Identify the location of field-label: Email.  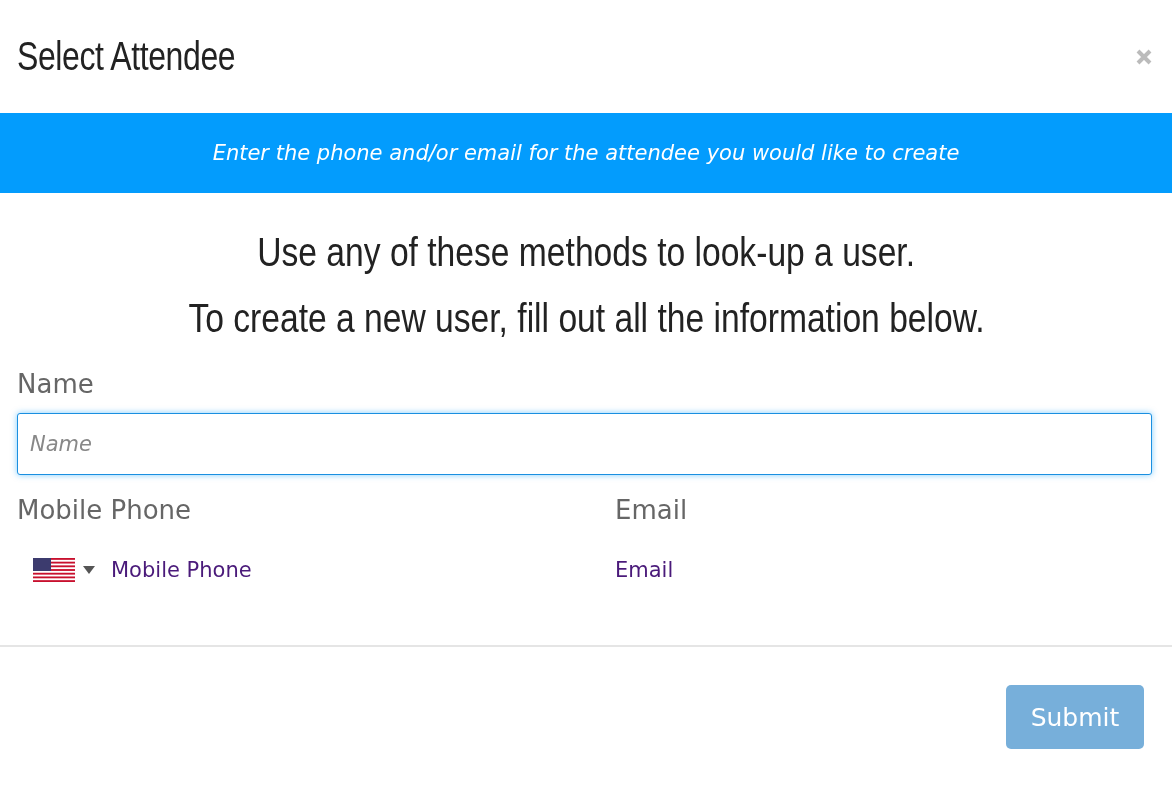
(651, 510).